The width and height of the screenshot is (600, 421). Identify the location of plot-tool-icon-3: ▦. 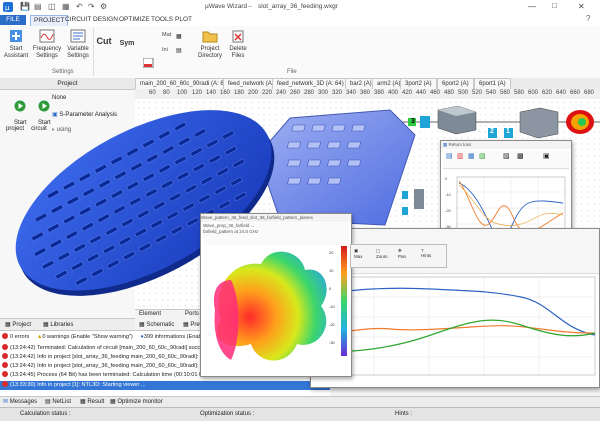
(471, 156).